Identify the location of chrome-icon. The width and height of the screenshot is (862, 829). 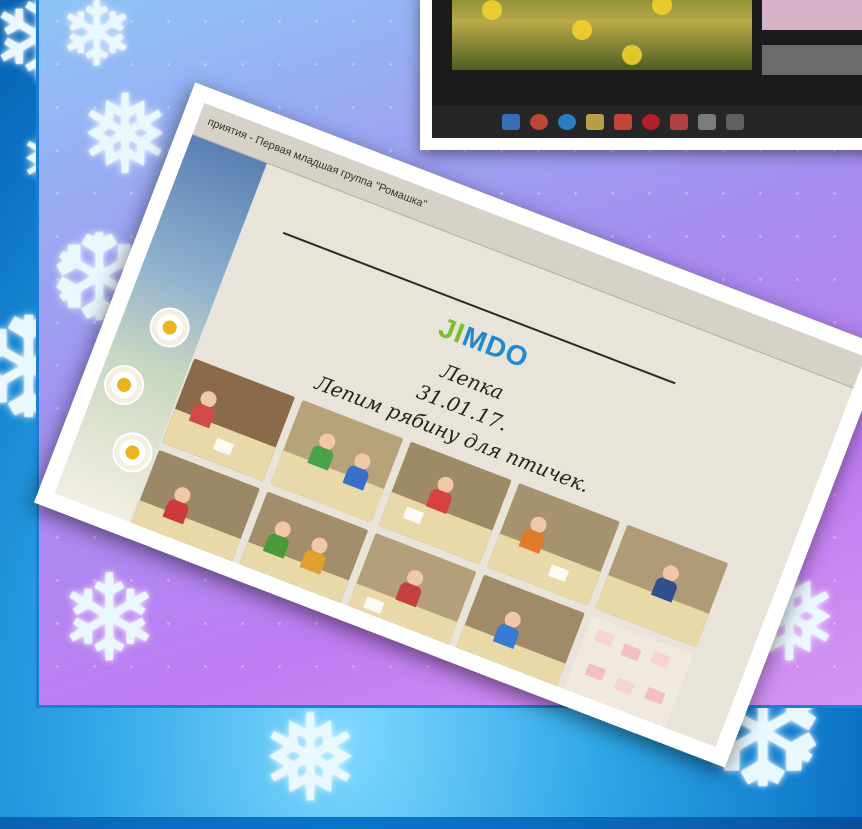
(539, 122).